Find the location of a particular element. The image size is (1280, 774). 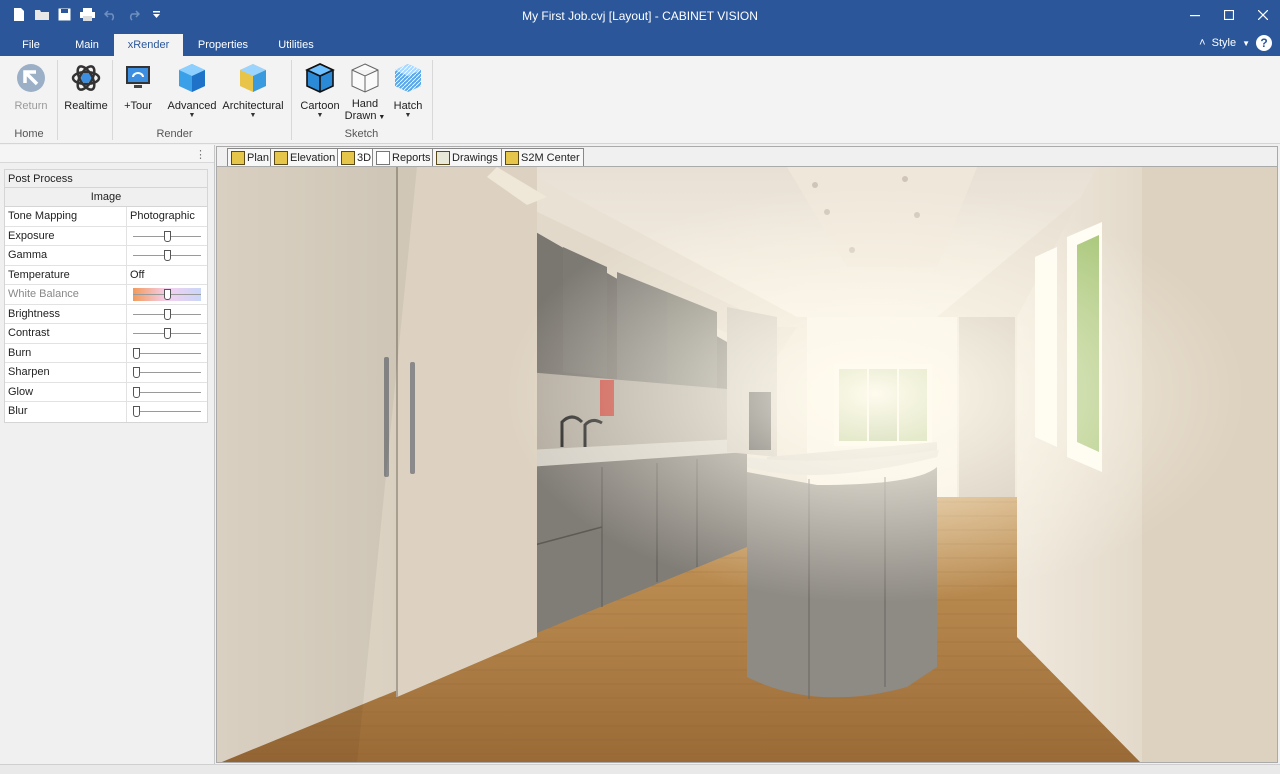

property-label: Exposure is located at coordinates (66, 235).